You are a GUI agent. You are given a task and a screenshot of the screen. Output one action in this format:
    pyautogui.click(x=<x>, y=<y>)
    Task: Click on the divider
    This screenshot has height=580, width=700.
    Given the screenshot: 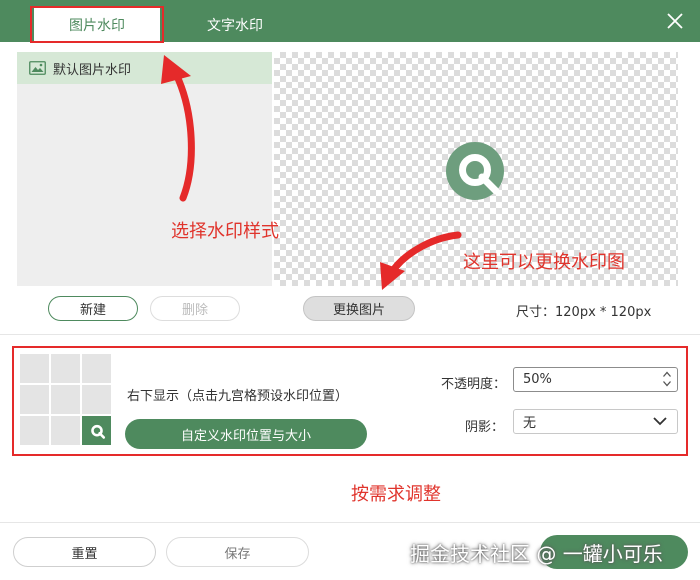 What is the action you would take?
    pyautogui.click(x=350, y=334)
    